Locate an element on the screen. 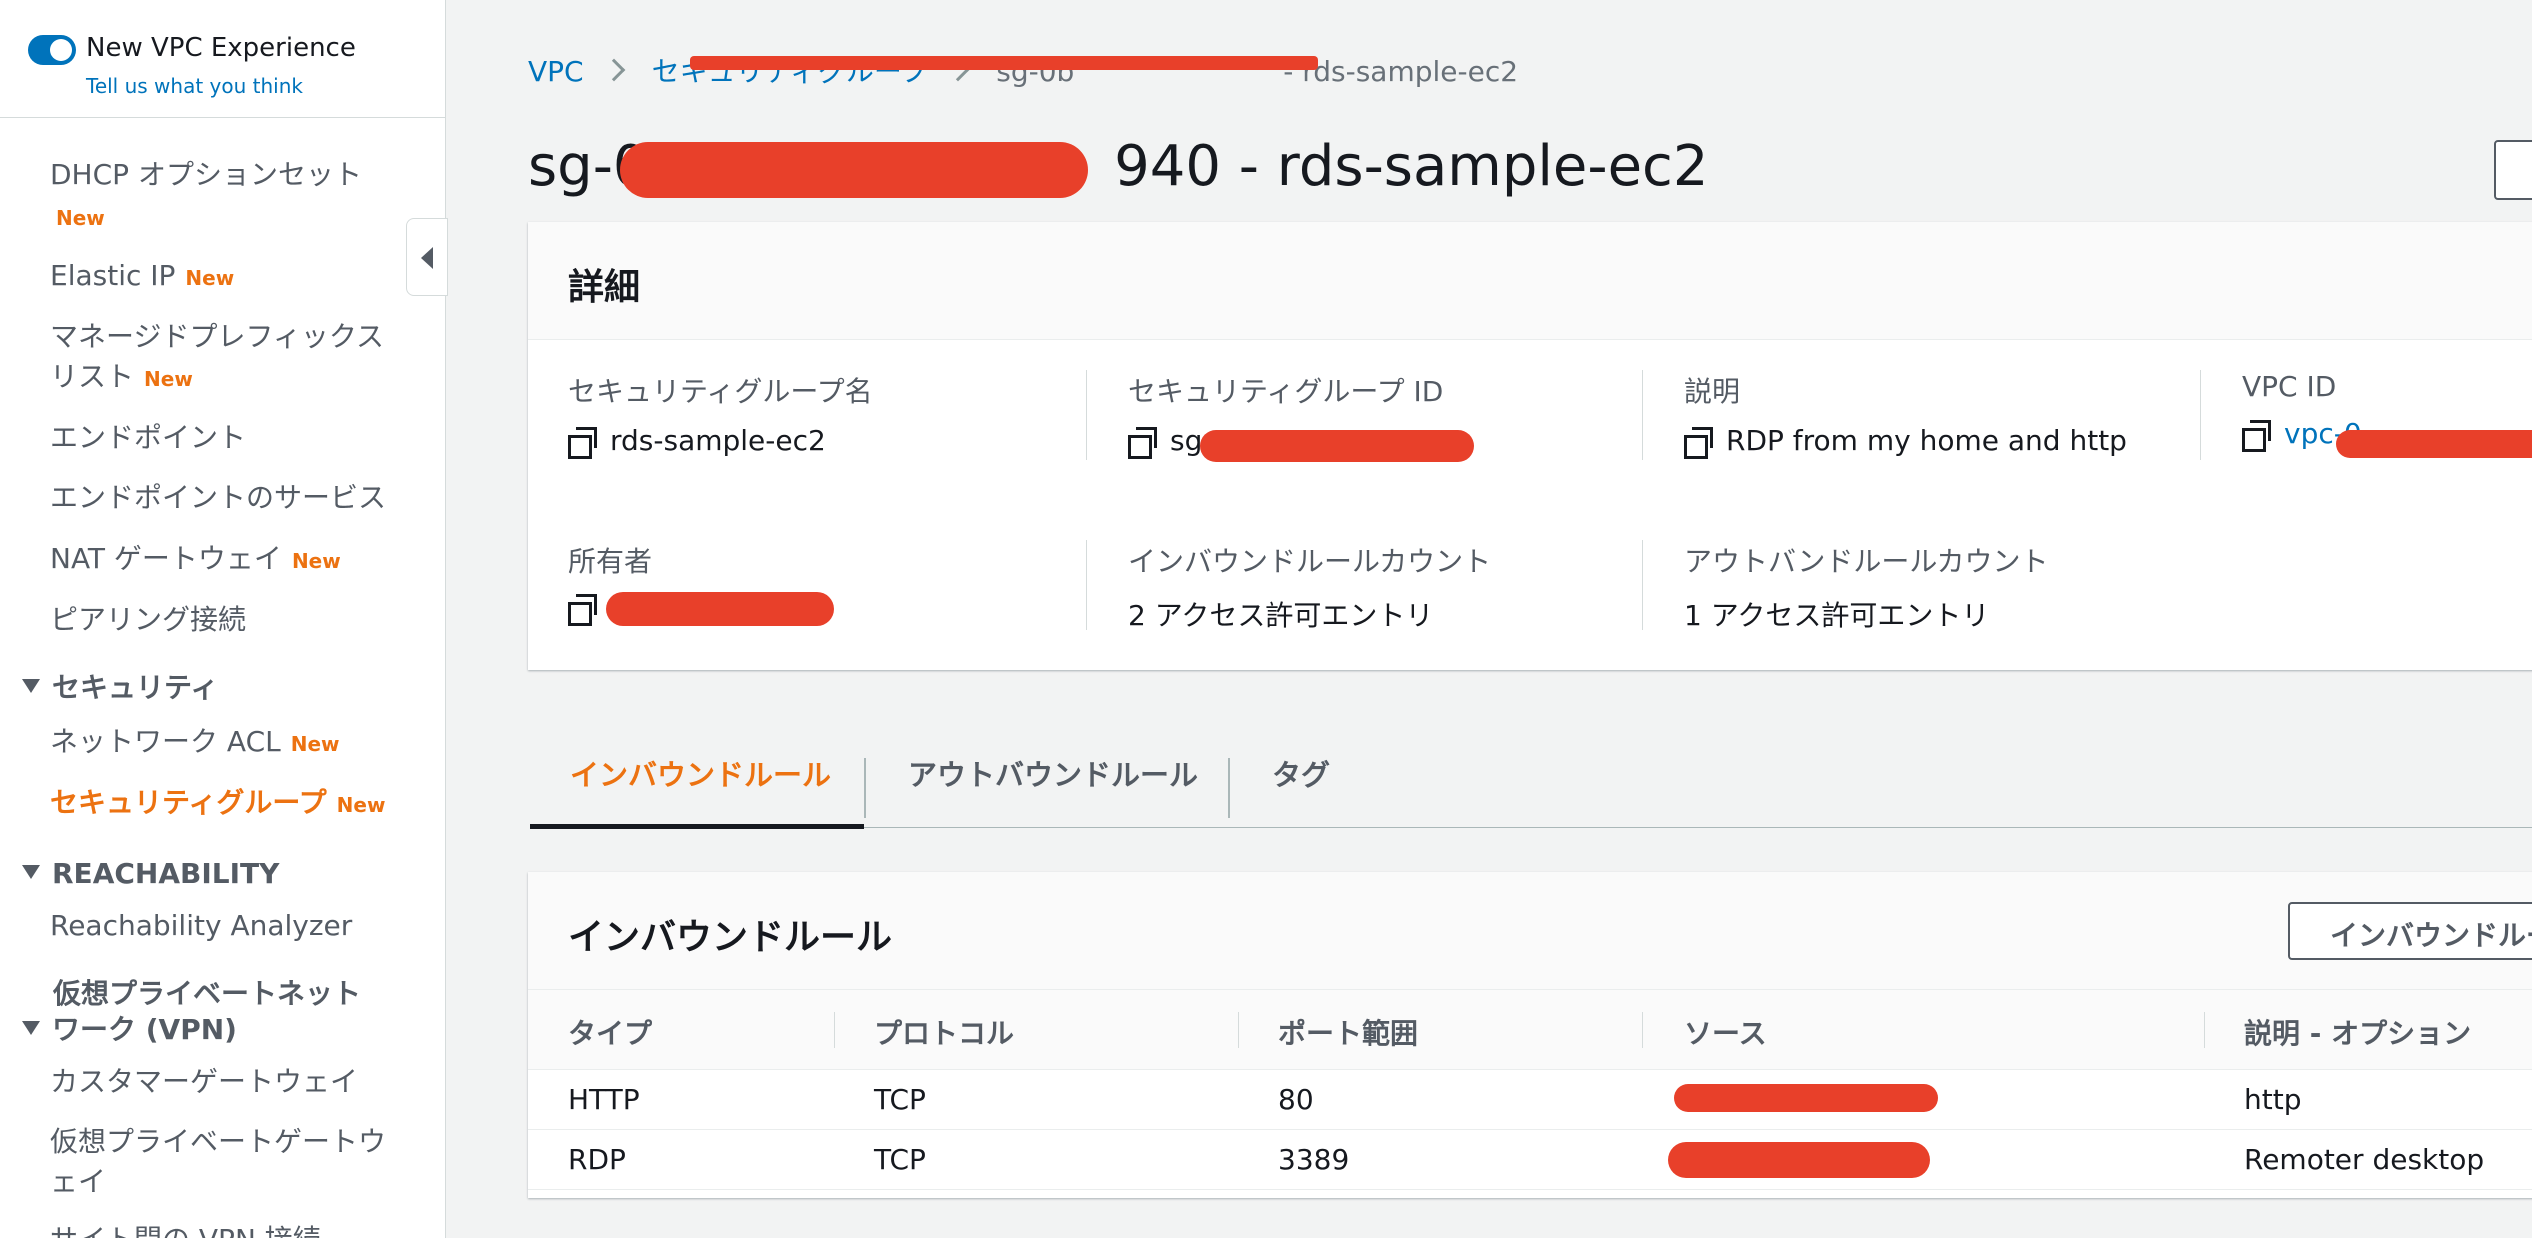 Image resolution: width=2532 pixels, height=1238 pixels. sidebar-item-network-acl: ネットワーク ACL New is located at coordinates (195, 743).